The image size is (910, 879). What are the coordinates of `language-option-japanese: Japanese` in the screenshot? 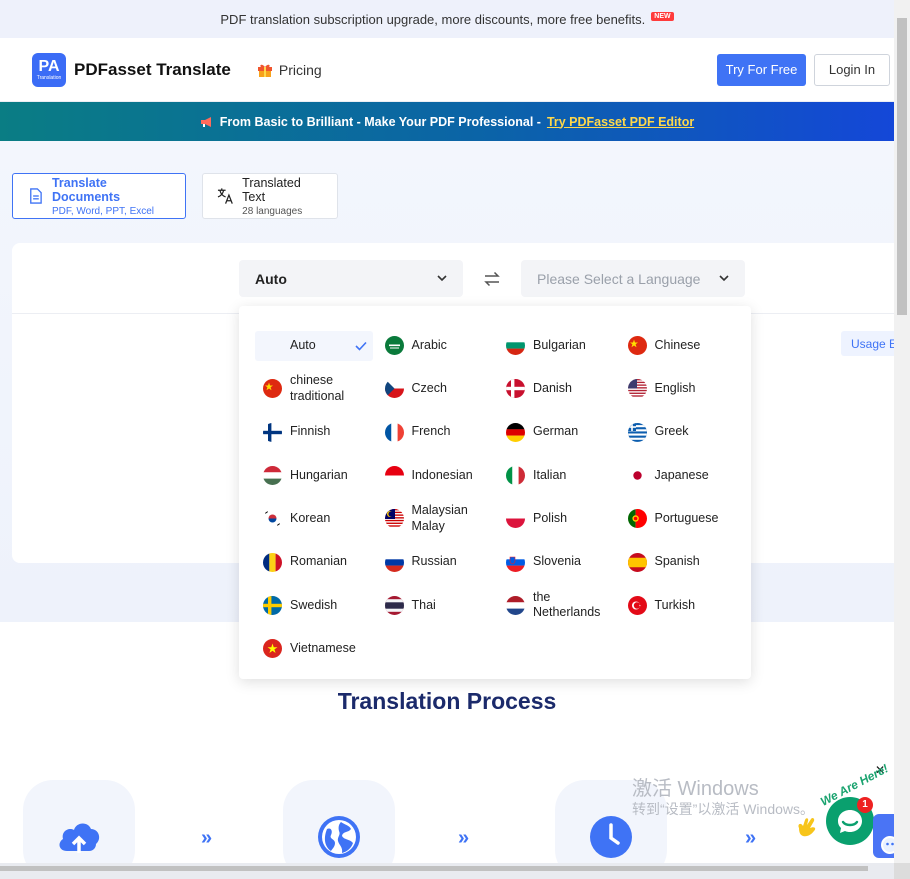 It's located at (681, 475).